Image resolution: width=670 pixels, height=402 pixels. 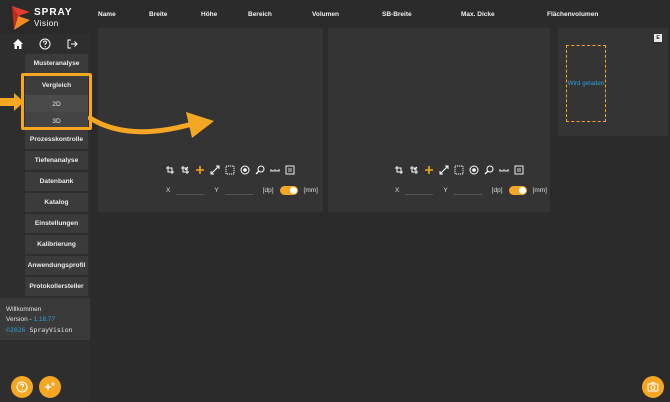 I want to click on toolbar-left, so click(x=230, y=170).